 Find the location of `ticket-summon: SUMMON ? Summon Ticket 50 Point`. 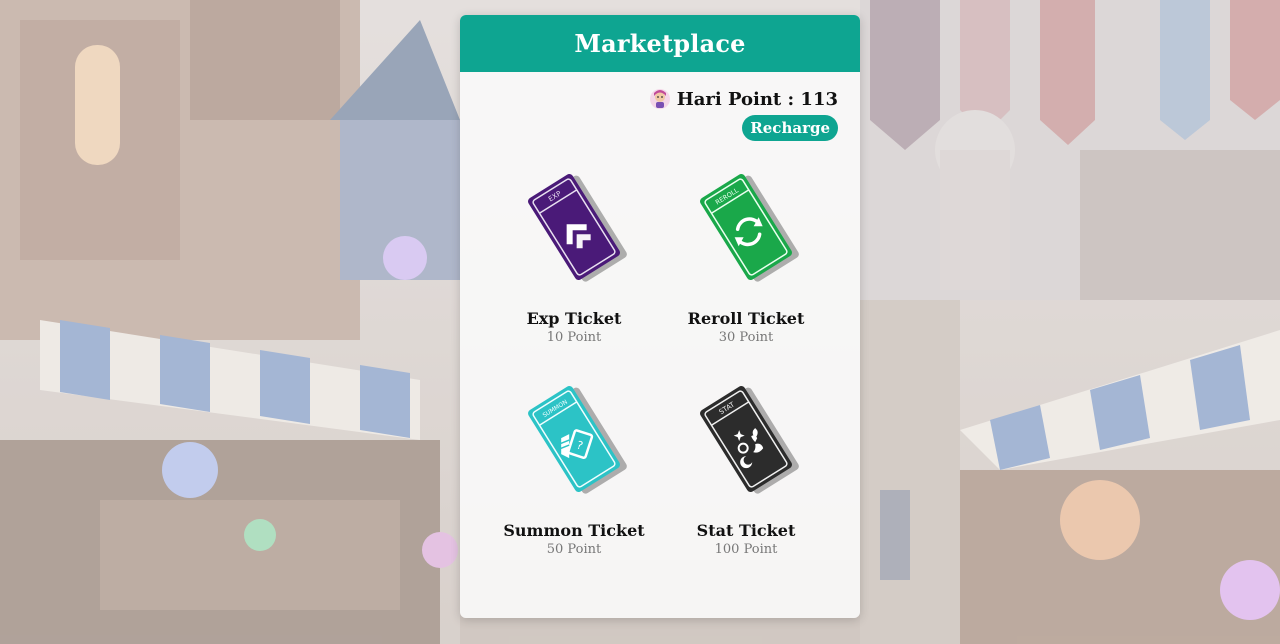

ticket-summon: SUMMON ? Summon Ticket 50 Point is located at coordinates (574, 468).